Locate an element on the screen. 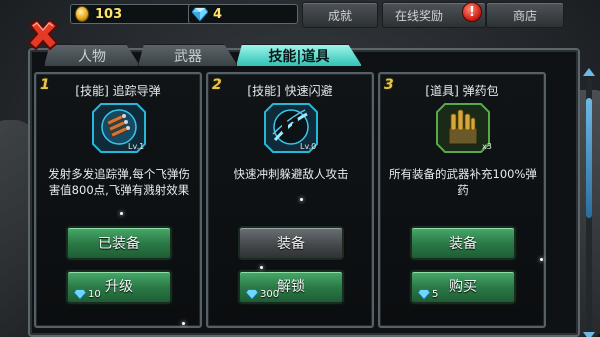  card-level: Lv.0 is located at coordinates (308, 146).